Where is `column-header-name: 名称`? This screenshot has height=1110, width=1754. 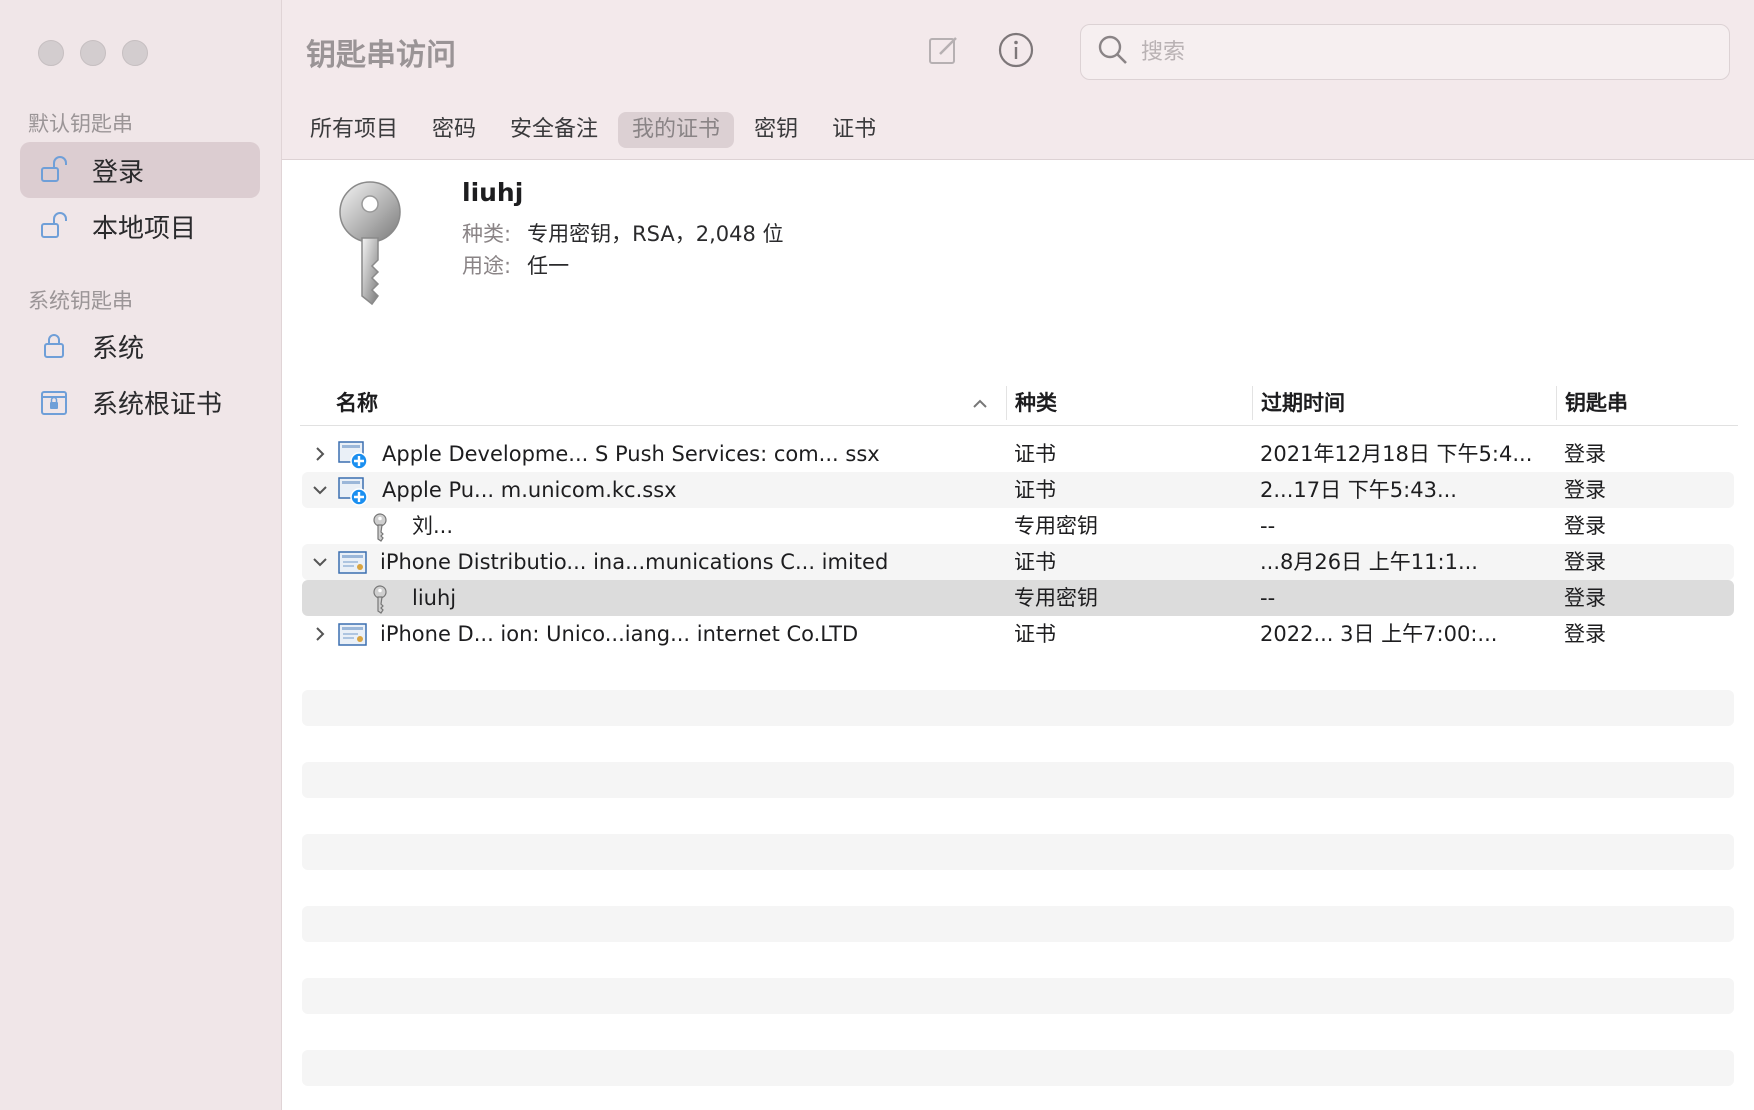 column-header-name: 名称 is located at coordinates (653, 403).